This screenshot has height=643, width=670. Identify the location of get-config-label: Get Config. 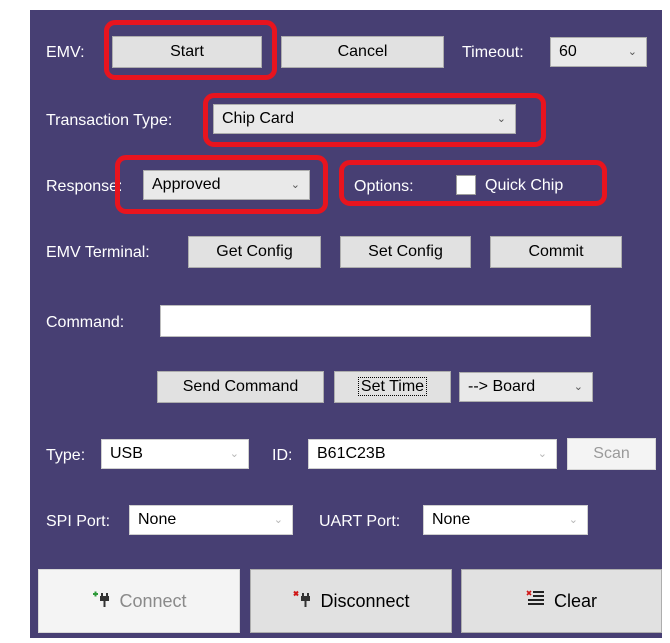
(254, 251).